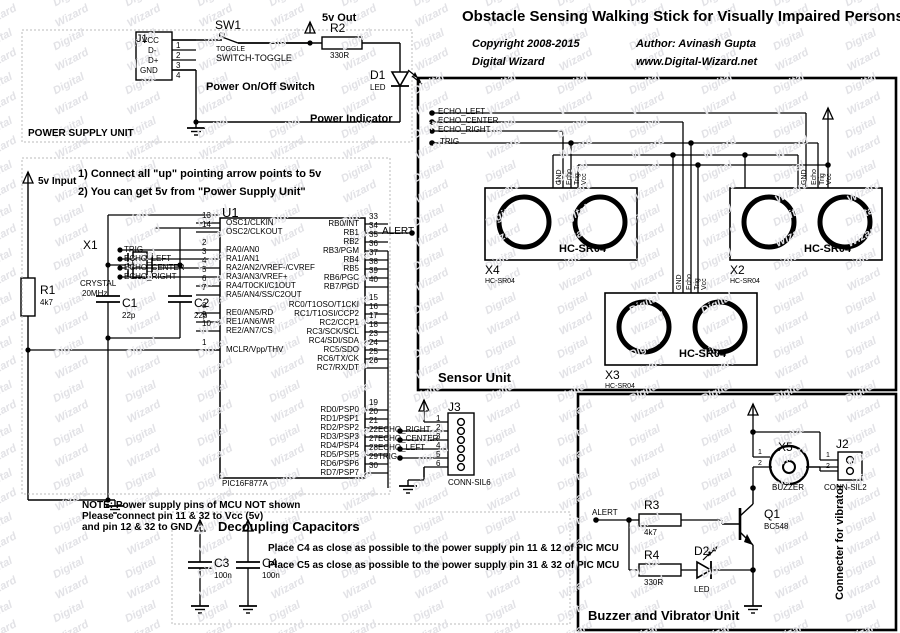 This screenshot has width=900, height=633. I want to click on d1-value: LED, so click(378, 87).